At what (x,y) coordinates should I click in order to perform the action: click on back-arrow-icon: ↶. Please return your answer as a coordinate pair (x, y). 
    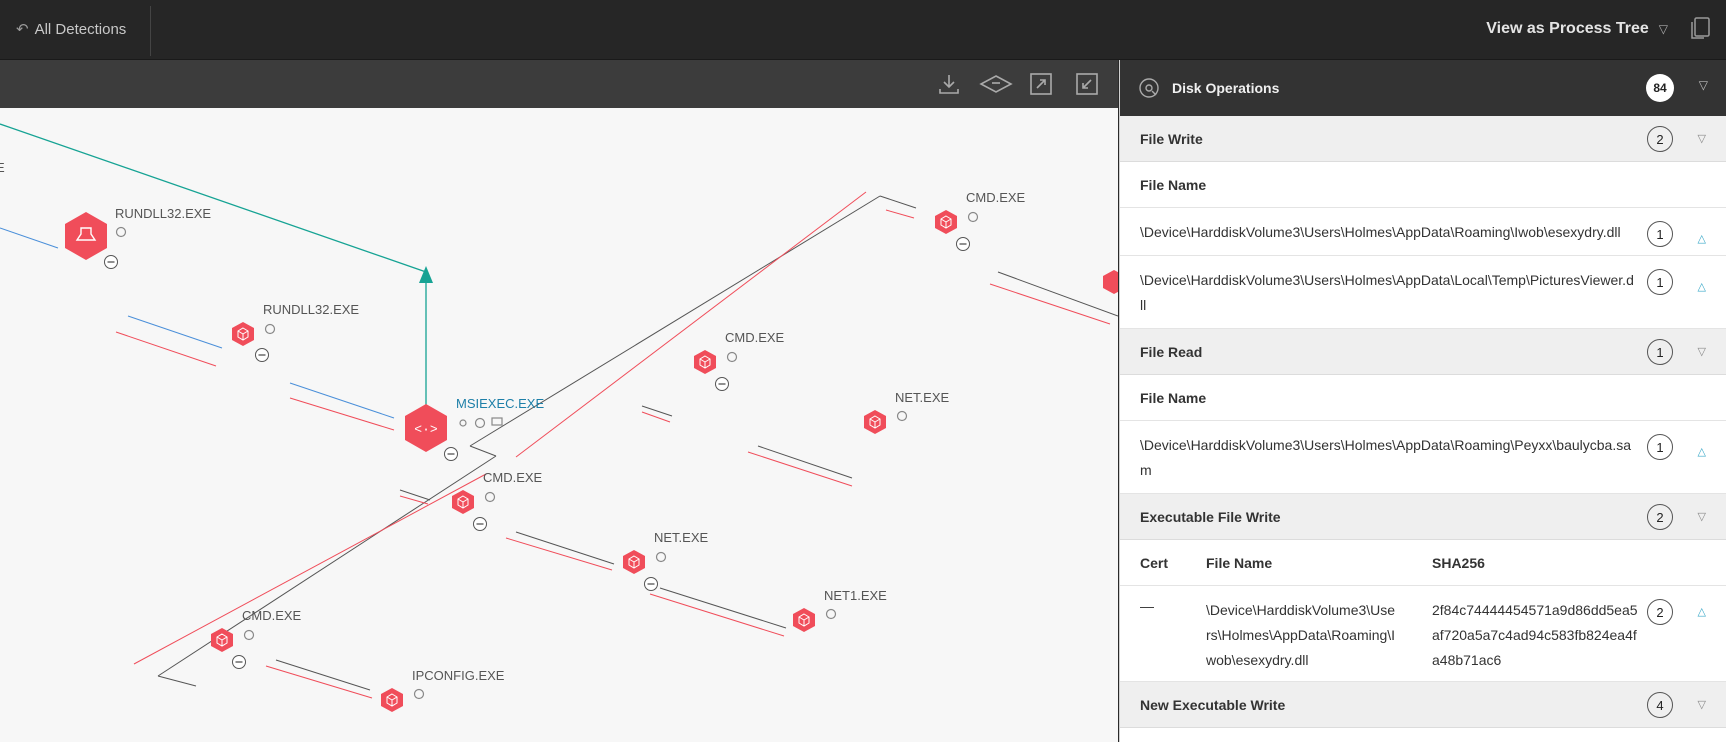
    Looking at the image, I should click on (22, 29).